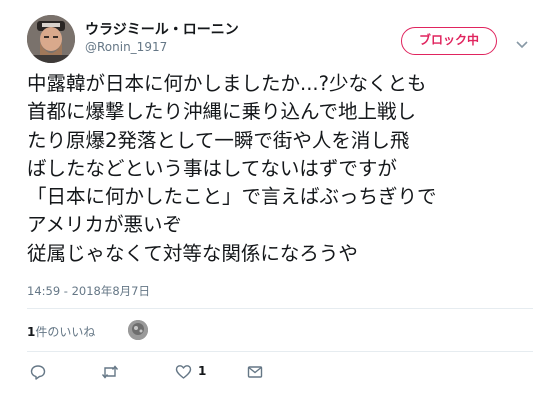 This screenshot has width=558, height=403. I want to click on tweet-line: たり原爆2発落として一瞬で街や人を消し飛, so click(218, 140).